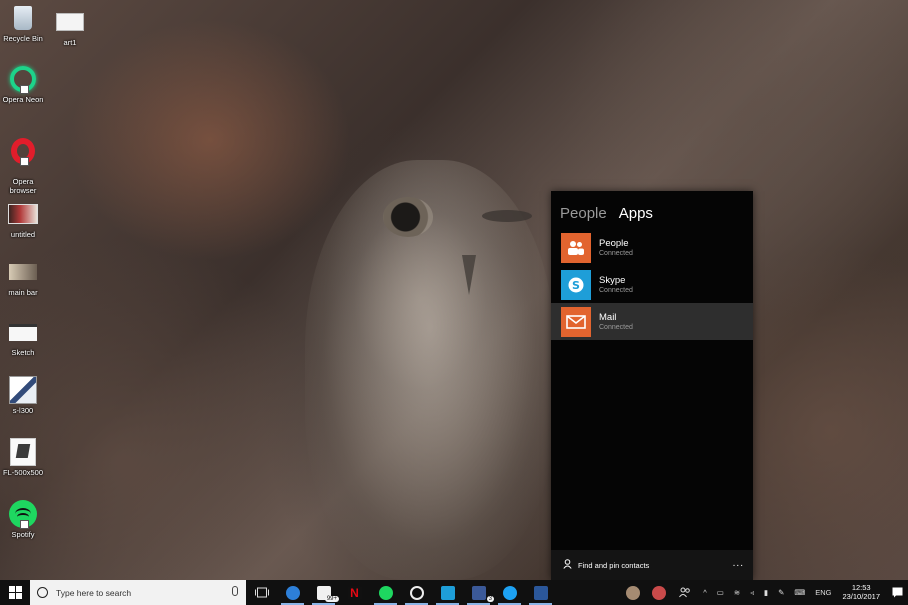 The image size is (908, 605). I want to click on opera-neon-icon, so click(23, 79).